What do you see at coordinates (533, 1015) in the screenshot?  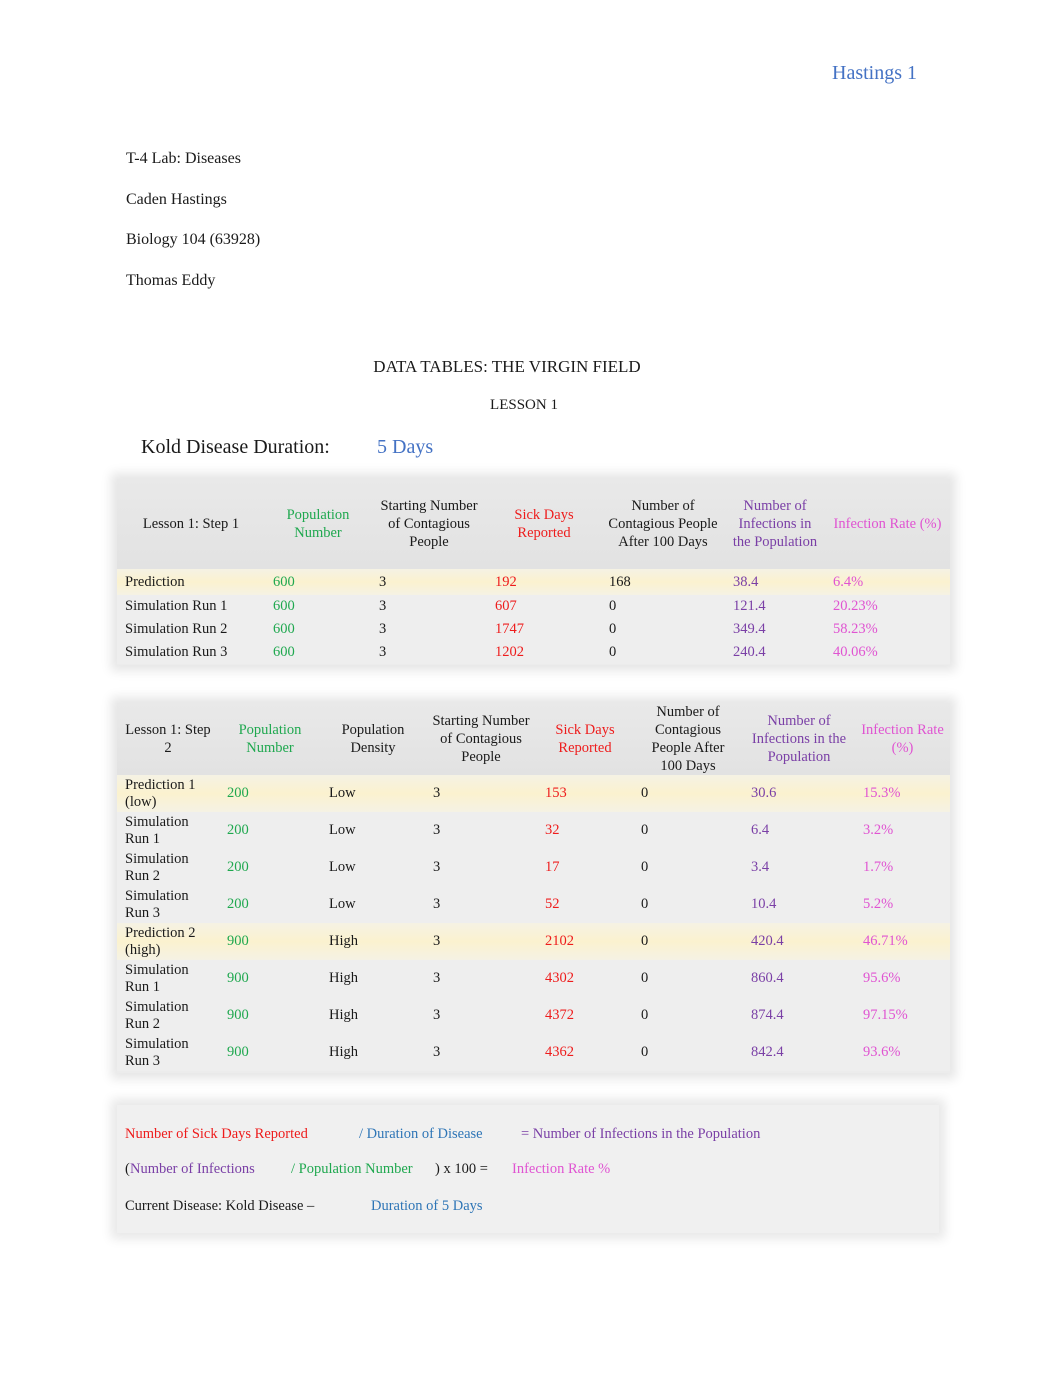 I see `table-row: Simulation Run 2 900 High 3 4372 0 874.4 97.15%` at bounding box center [533, 1015].